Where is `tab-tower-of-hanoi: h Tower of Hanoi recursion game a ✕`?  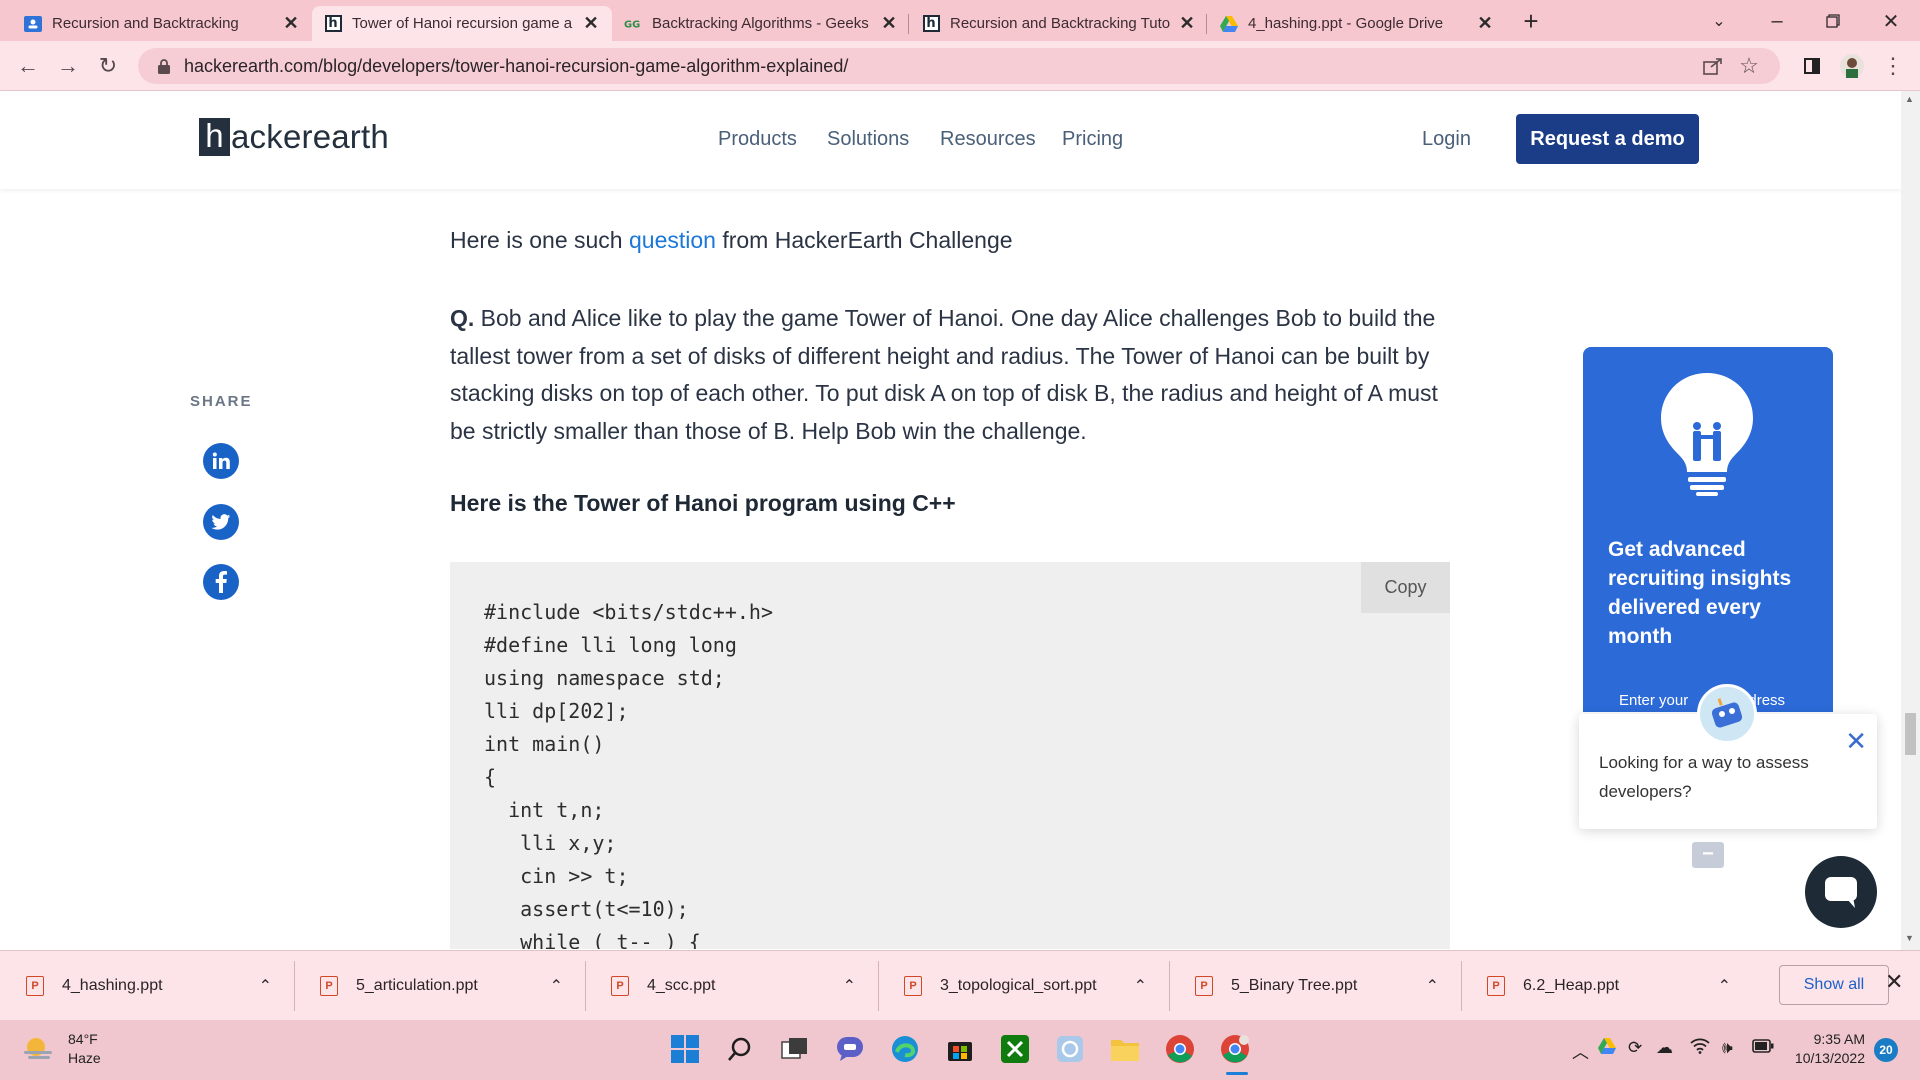 tab-tower-of-hanoi: h Tower of Hanoi recursion game a ✕ is located at coordinates (462, 23).